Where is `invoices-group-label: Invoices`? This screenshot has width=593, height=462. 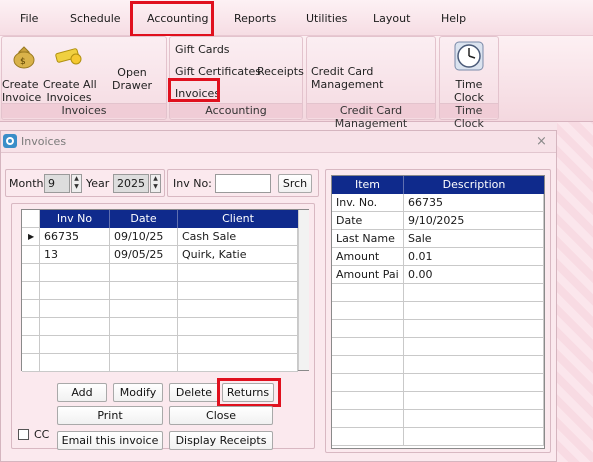
invoices-group-label: Invoices is located at coordinates (84, 110).